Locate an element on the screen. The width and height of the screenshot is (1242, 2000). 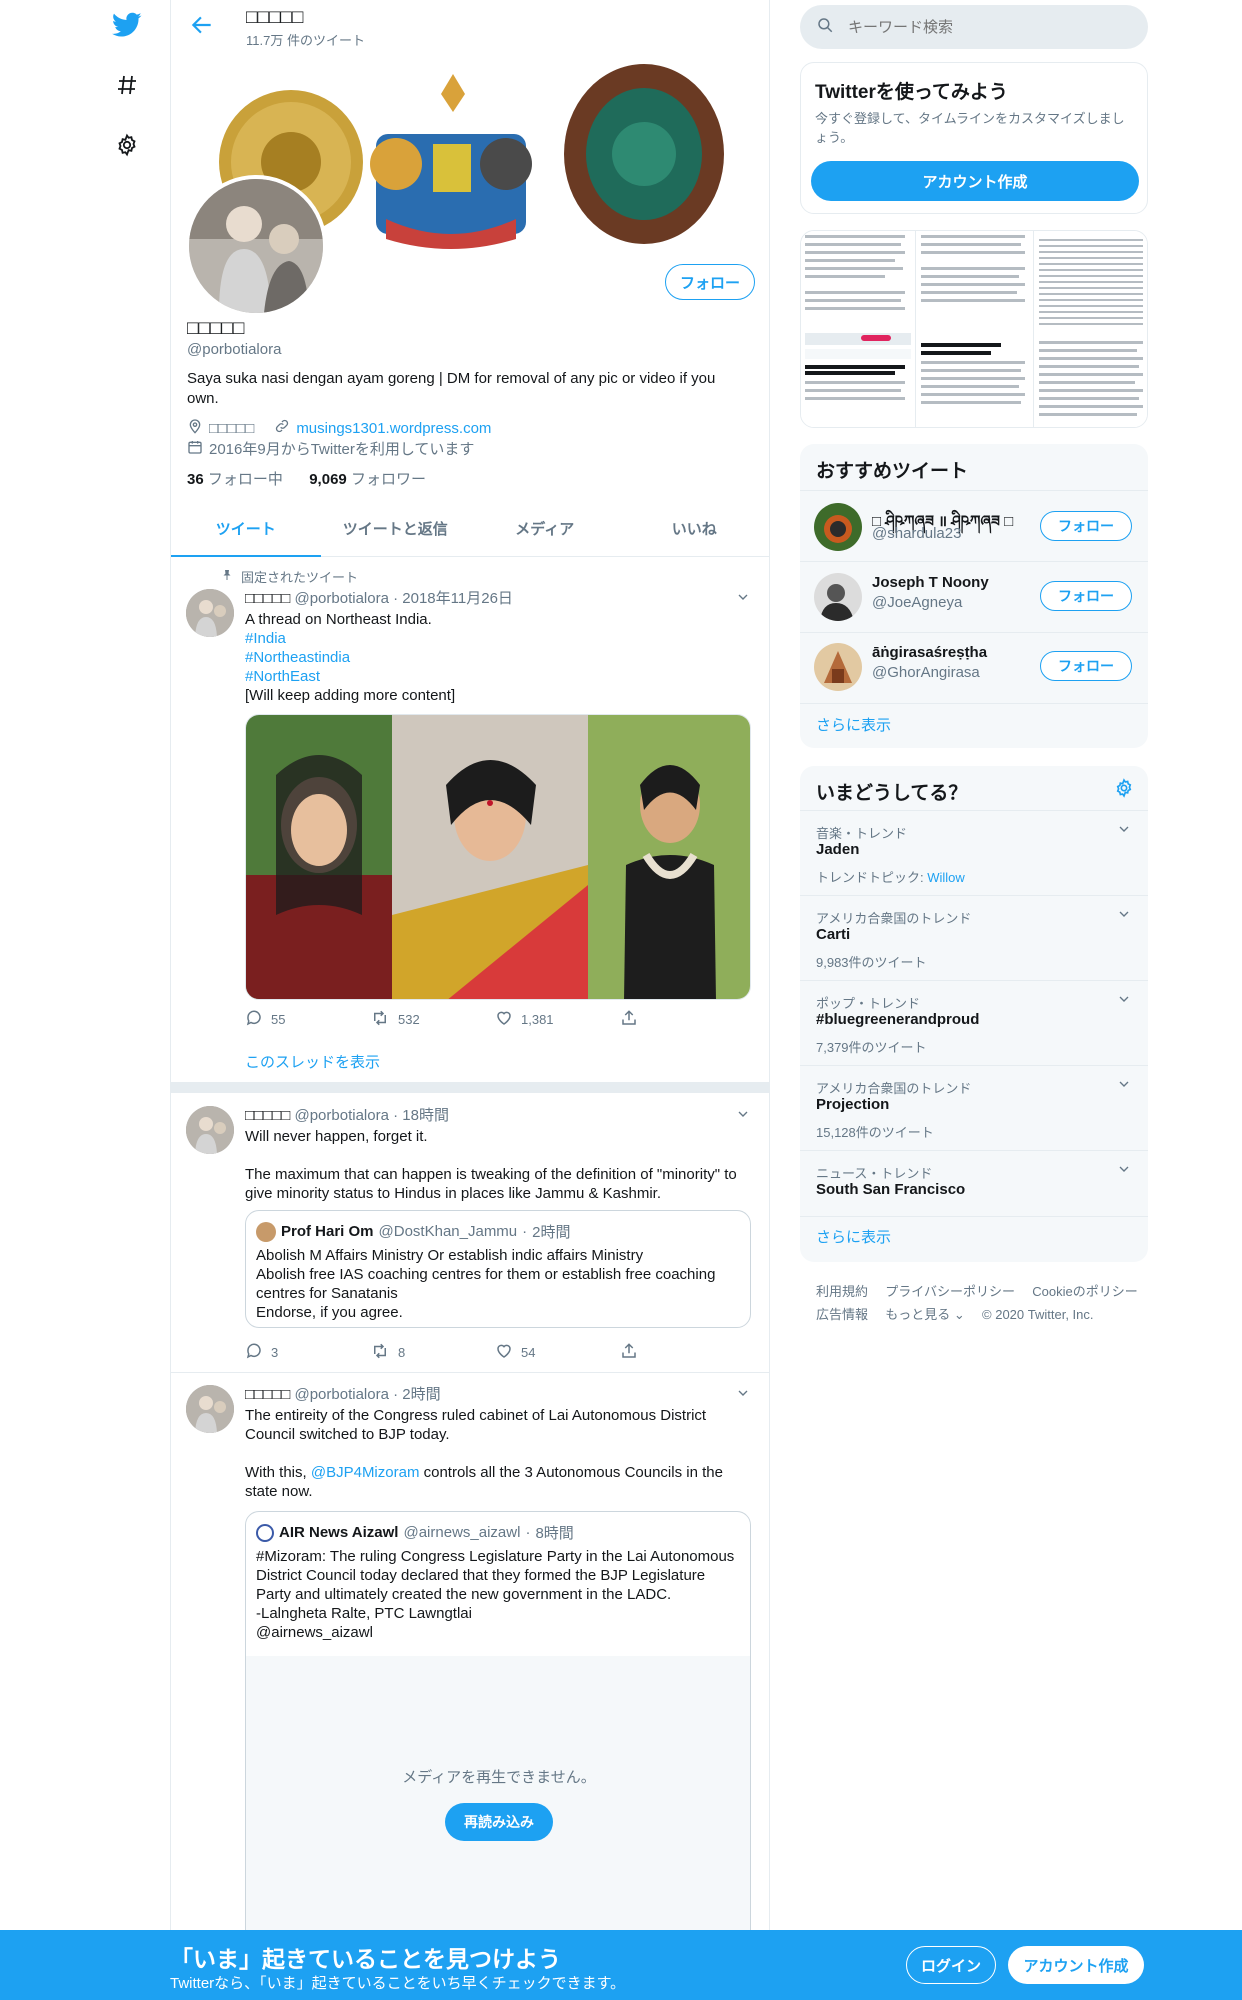
tweet-time: 2018年11月26日 is located at coordinates (457, 598).